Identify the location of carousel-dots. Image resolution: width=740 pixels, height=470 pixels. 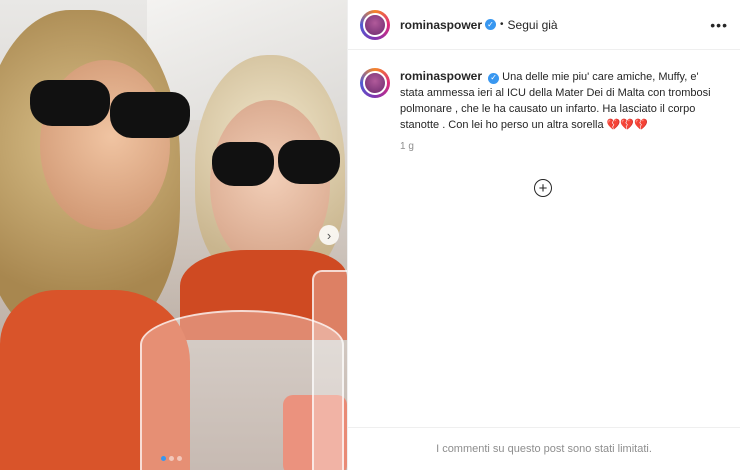
(171, 458).